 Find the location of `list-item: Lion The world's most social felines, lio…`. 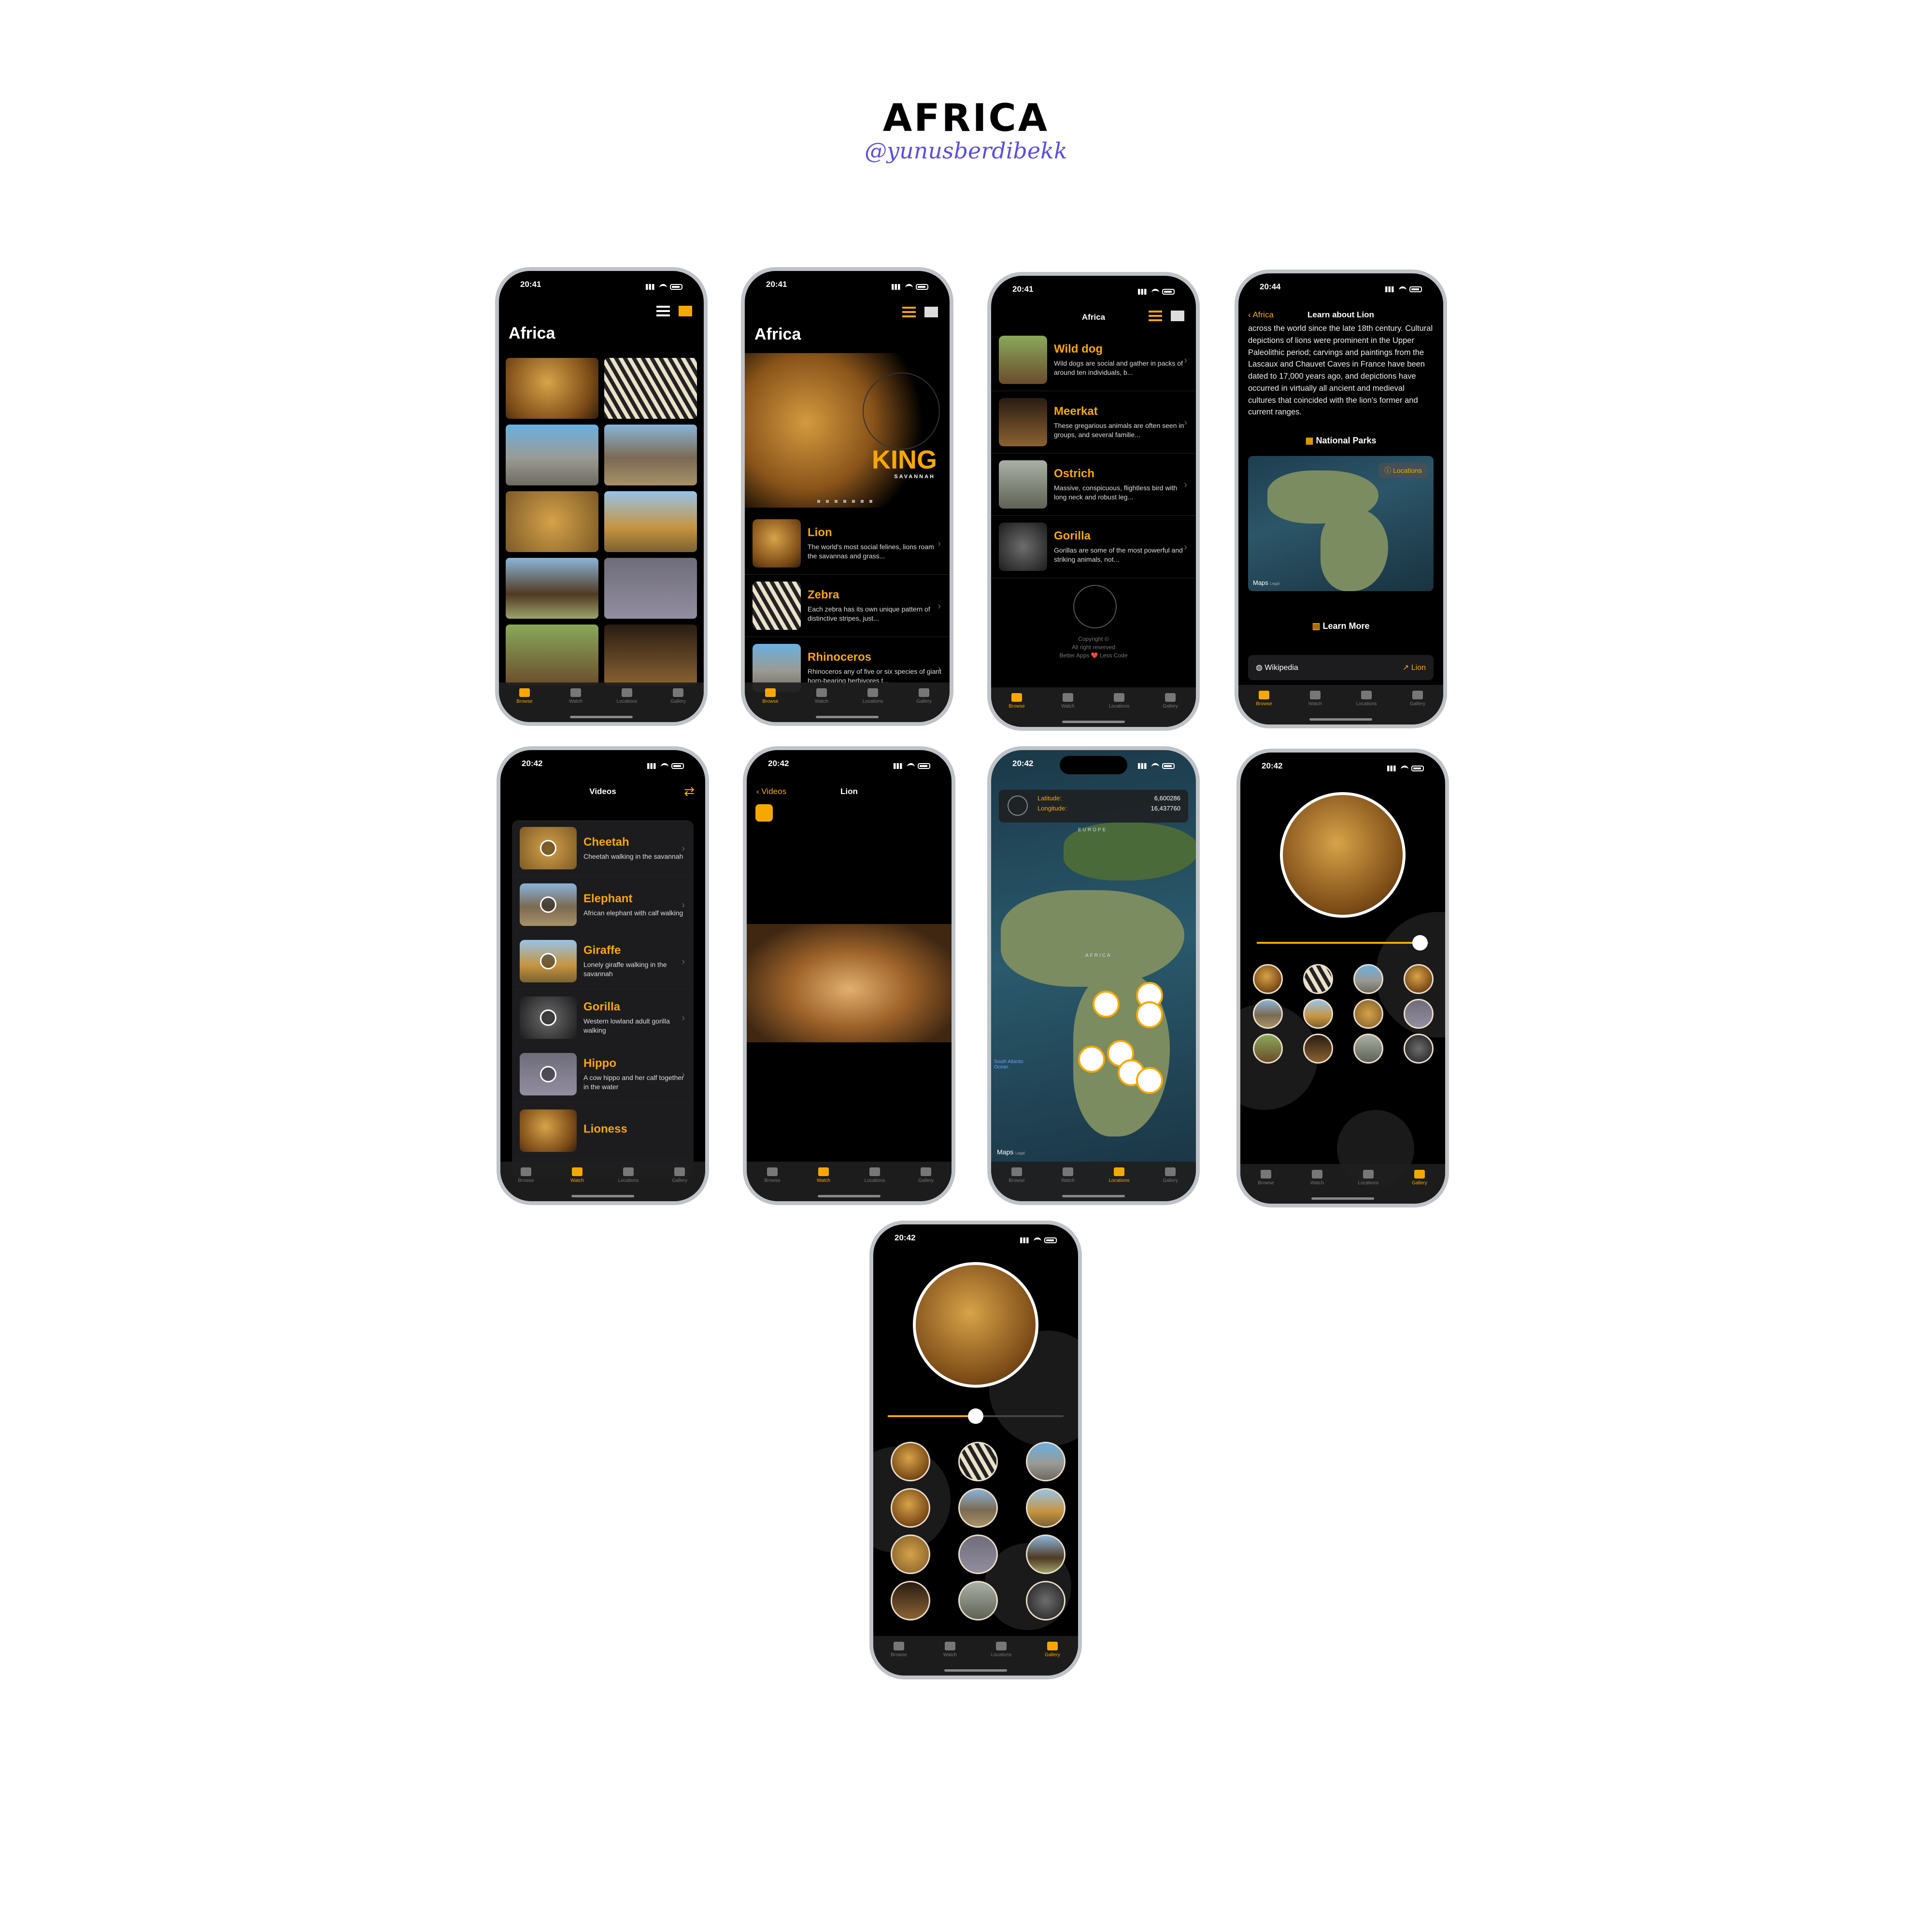

list-item: Lion The world's most social felines, lio… is located at coordinates (847, 543).